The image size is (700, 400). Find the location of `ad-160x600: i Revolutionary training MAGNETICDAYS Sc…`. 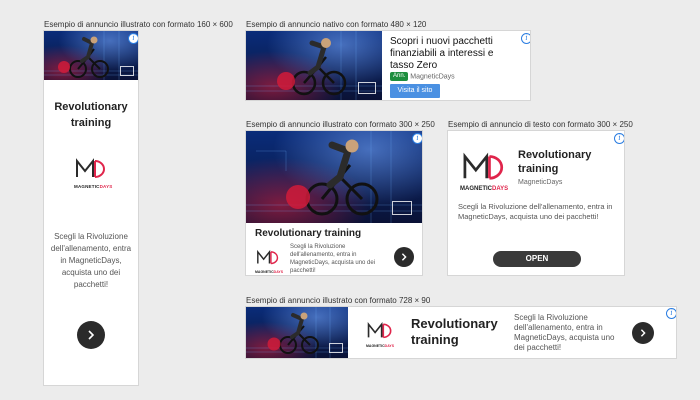

ad-160x600: i Revolutionary training MAGNETICDAYS Sc… is located at coordinates (91, 208).